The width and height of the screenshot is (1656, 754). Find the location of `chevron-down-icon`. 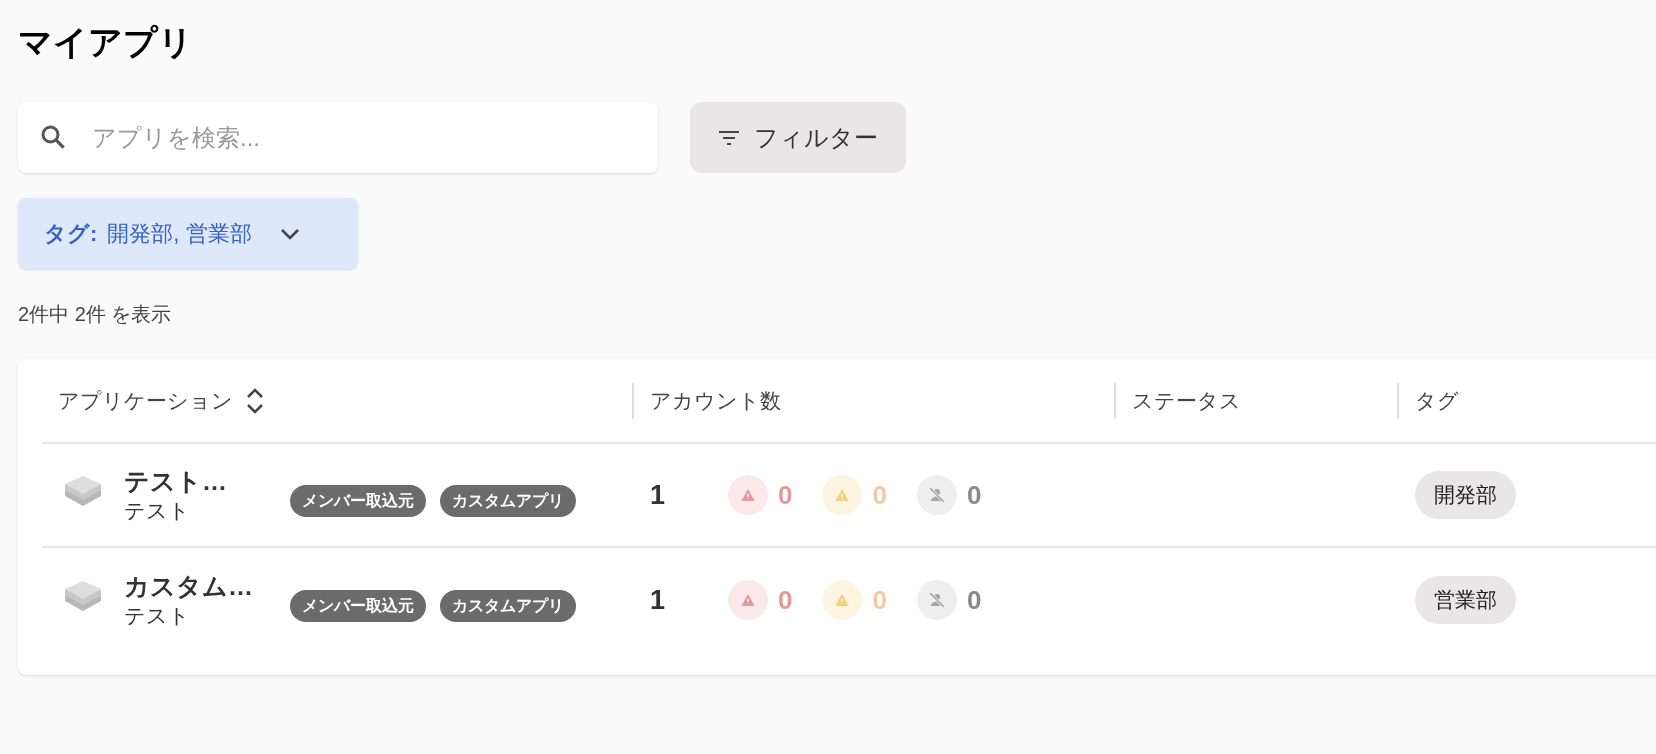

chevron-down-icon is located at coordinates (289, 233).